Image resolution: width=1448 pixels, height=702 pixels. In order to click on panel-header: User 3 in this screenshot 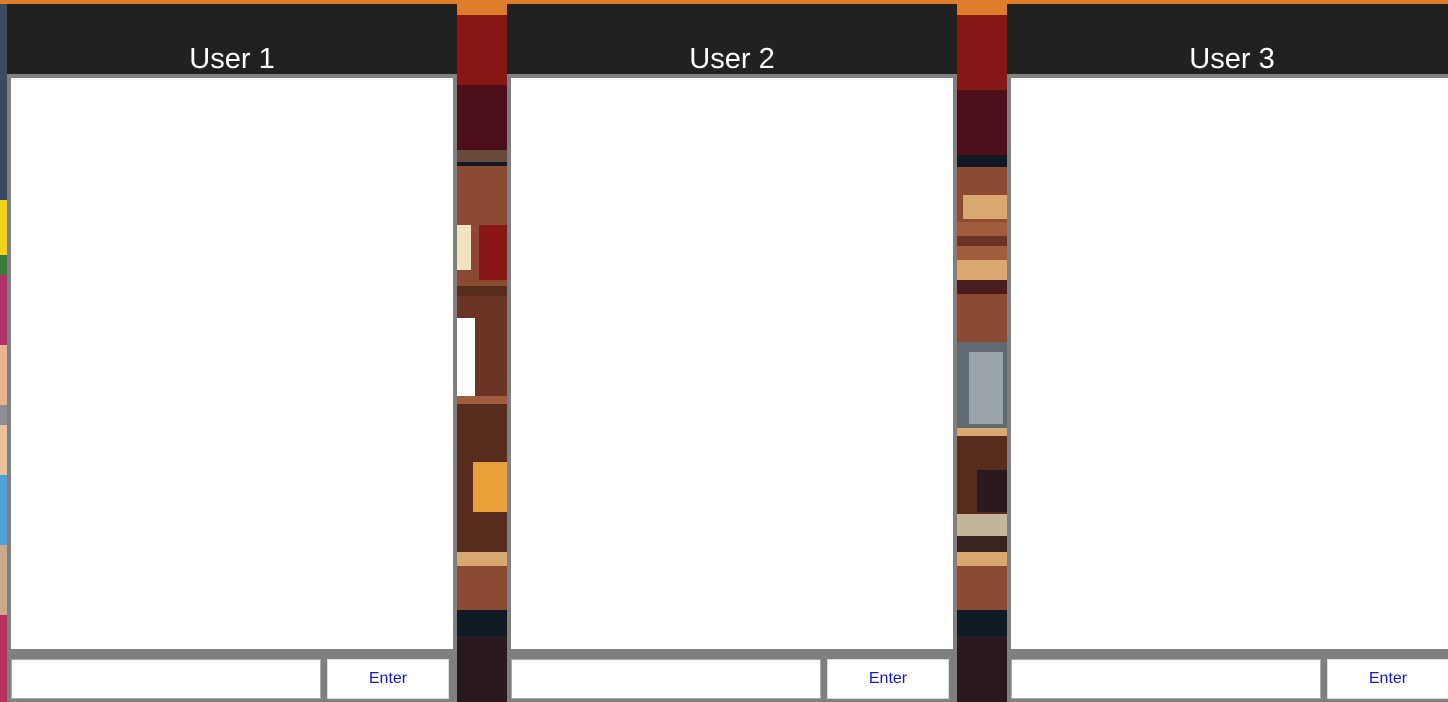, I will do `click(1227, 39)`.